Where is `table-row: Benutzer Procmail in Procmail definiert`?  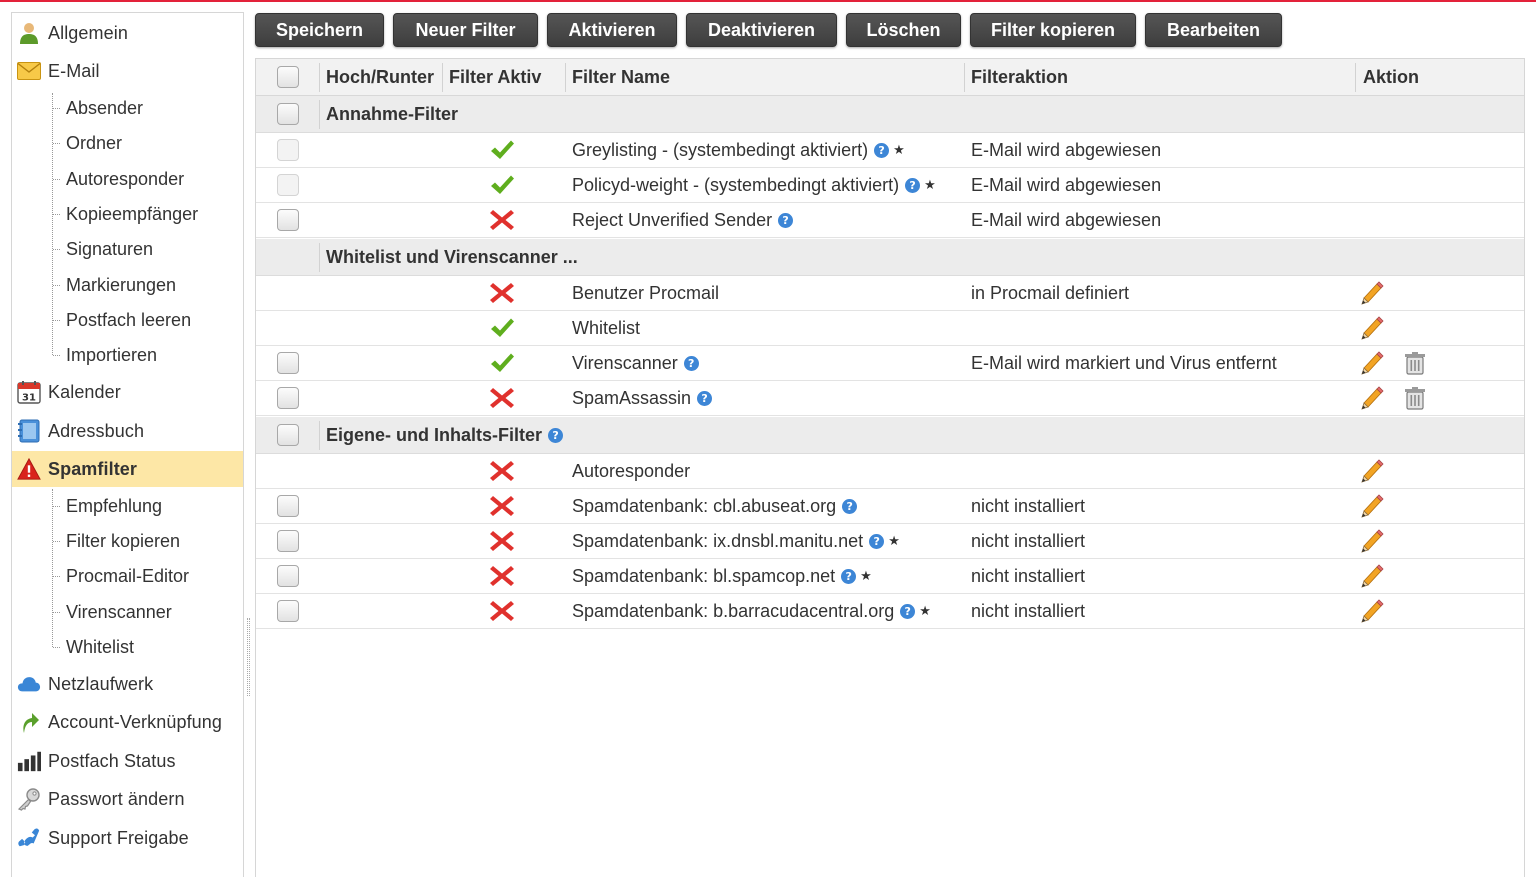
table-row: Benutzer Procmail in Procmail definiert is located at coordinates (890, 293).